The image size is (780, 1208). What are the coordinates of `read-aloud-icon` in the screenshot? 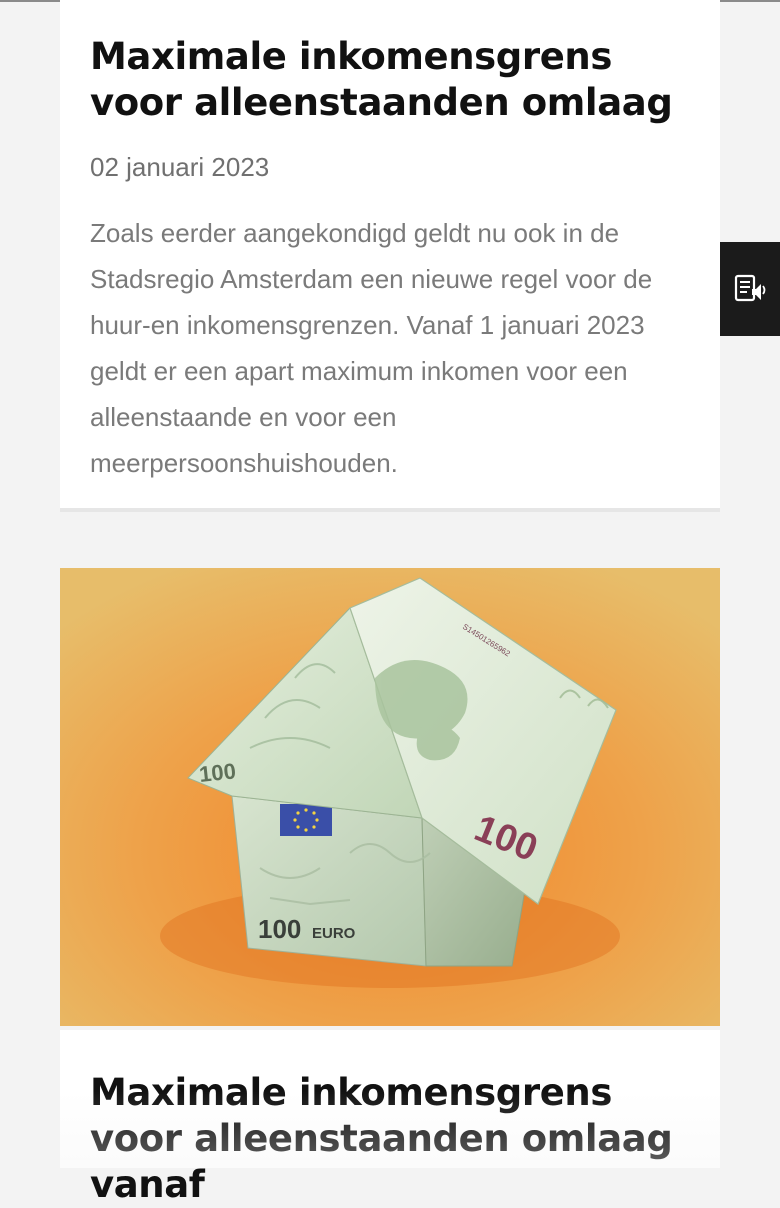 It's located at (750, 288).